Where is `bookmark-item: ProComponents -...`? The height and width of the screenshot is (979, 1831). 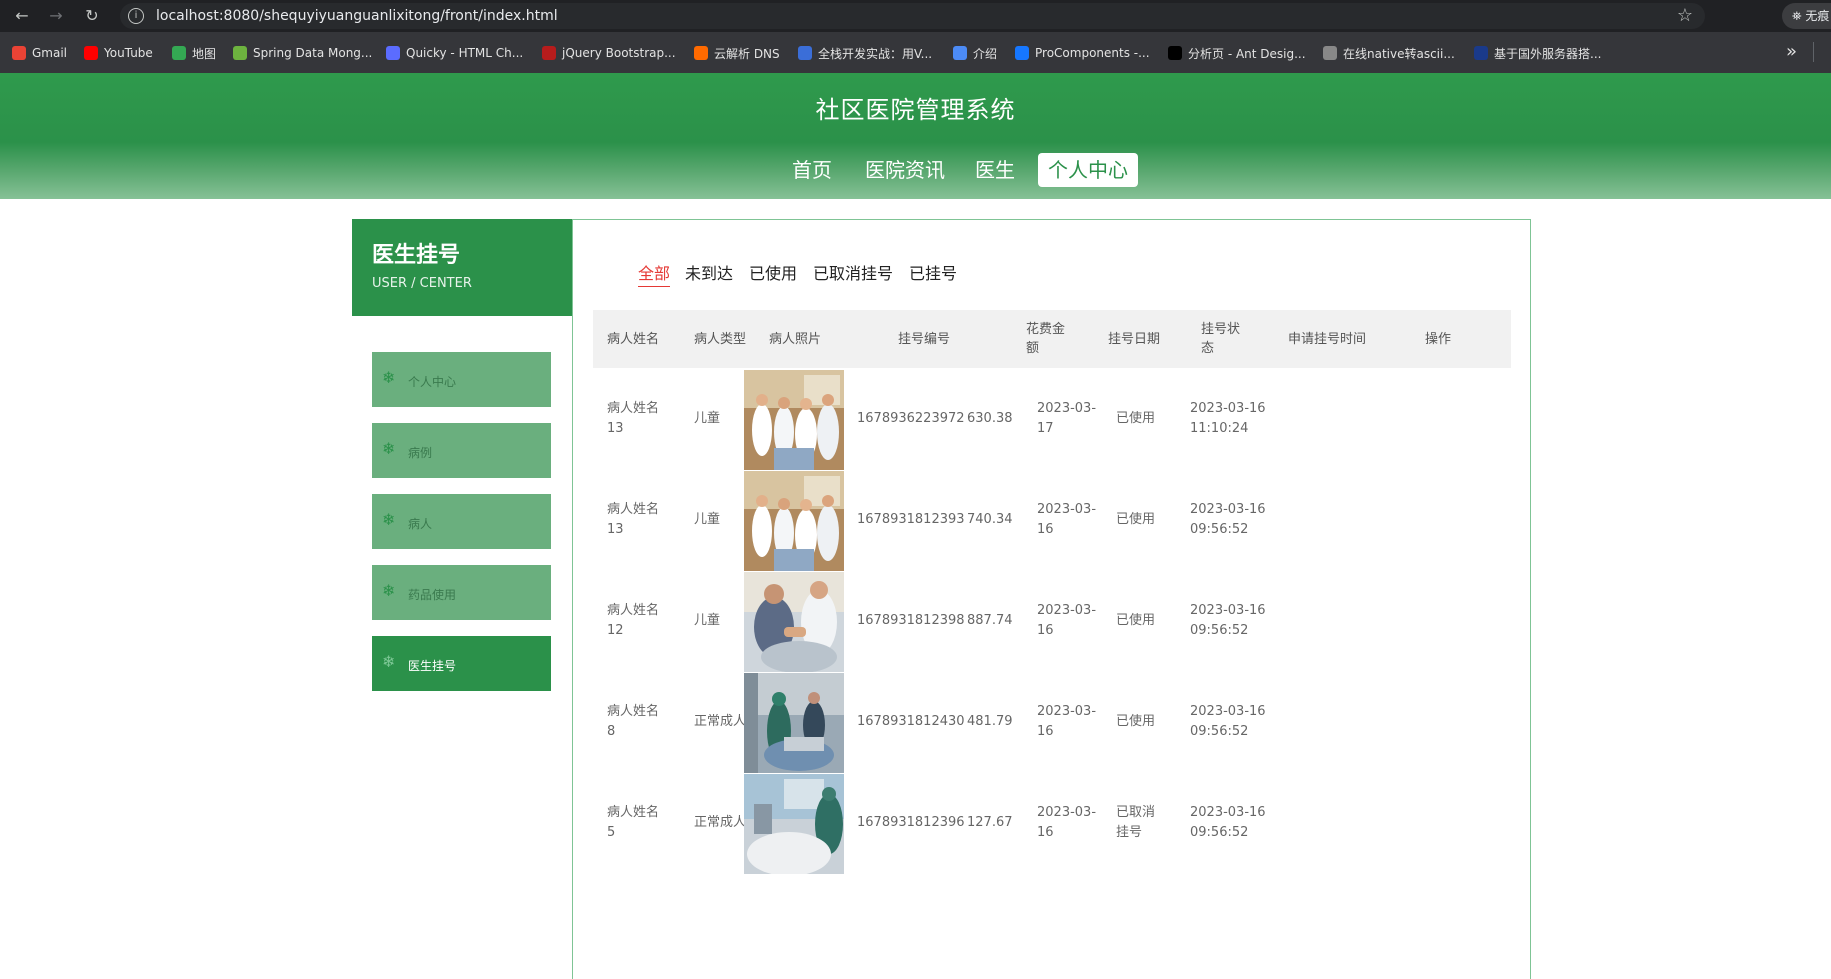
bookmark-item: ProComponents -... is located at coordinates (1082, 53).